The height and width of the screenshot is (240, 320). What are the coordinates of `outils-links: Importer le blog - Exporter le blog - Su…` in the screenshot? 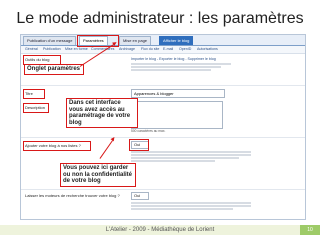 It's located at (173, 59).